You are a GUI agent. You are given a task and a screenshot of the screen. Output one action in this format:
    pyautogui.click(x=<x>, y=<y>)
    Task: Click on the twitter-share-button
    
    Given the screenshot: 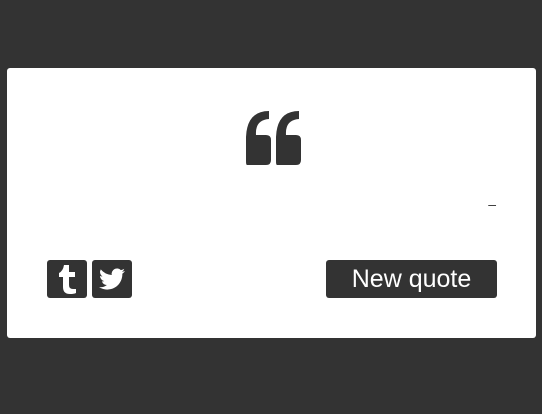 What is the action you would take?
    pyautogui.click(x=112, y=279)
    